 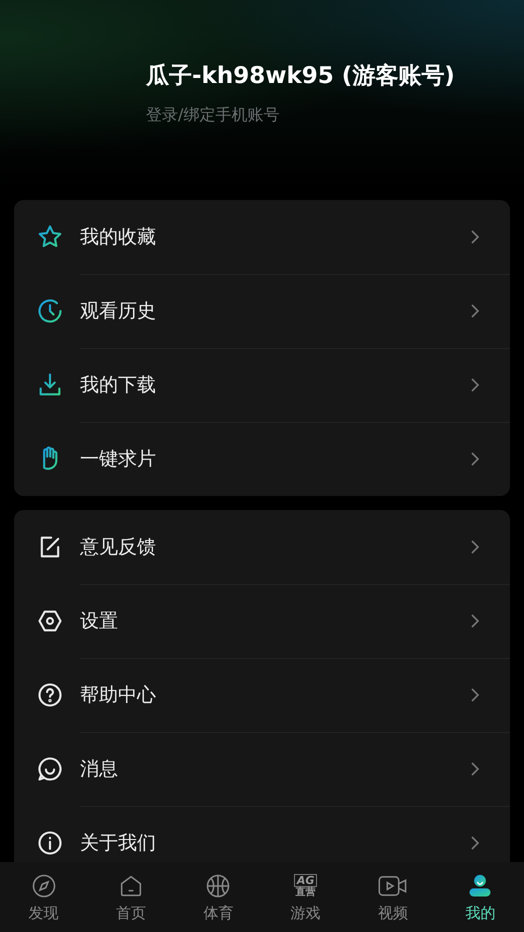 What do you see at coordinates (262, 311) in the screenshot?
I see `menu-item: 观看历史` at bounding box center [262, 311].